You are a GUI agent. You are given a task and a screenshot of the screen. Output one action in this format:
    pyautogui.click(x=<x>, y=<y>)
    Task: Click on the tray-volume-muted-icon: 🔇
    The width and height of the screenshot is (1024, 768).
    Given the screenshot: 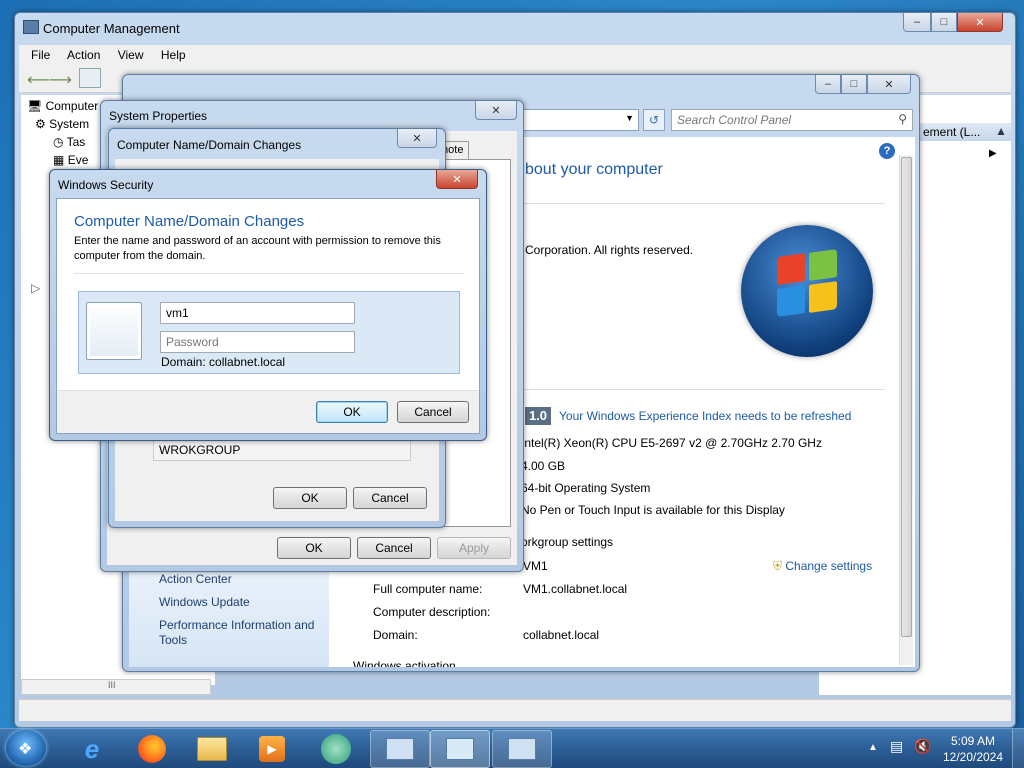 What is the action you would take?
    pyautogui.click(x=922, y=746)
    